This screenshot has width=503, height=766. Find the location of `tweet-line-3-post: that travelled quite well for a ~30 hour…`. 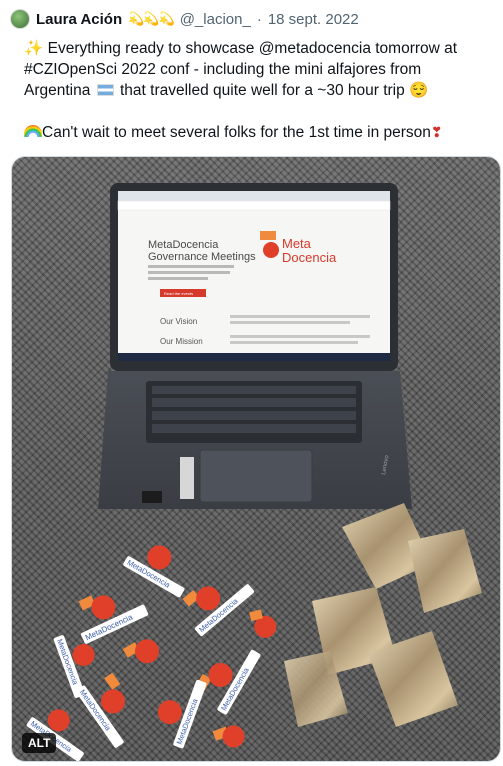

tweet-line-3-post: that travelled quite well for a ~30 hour… is located at coordinates (262, 90).